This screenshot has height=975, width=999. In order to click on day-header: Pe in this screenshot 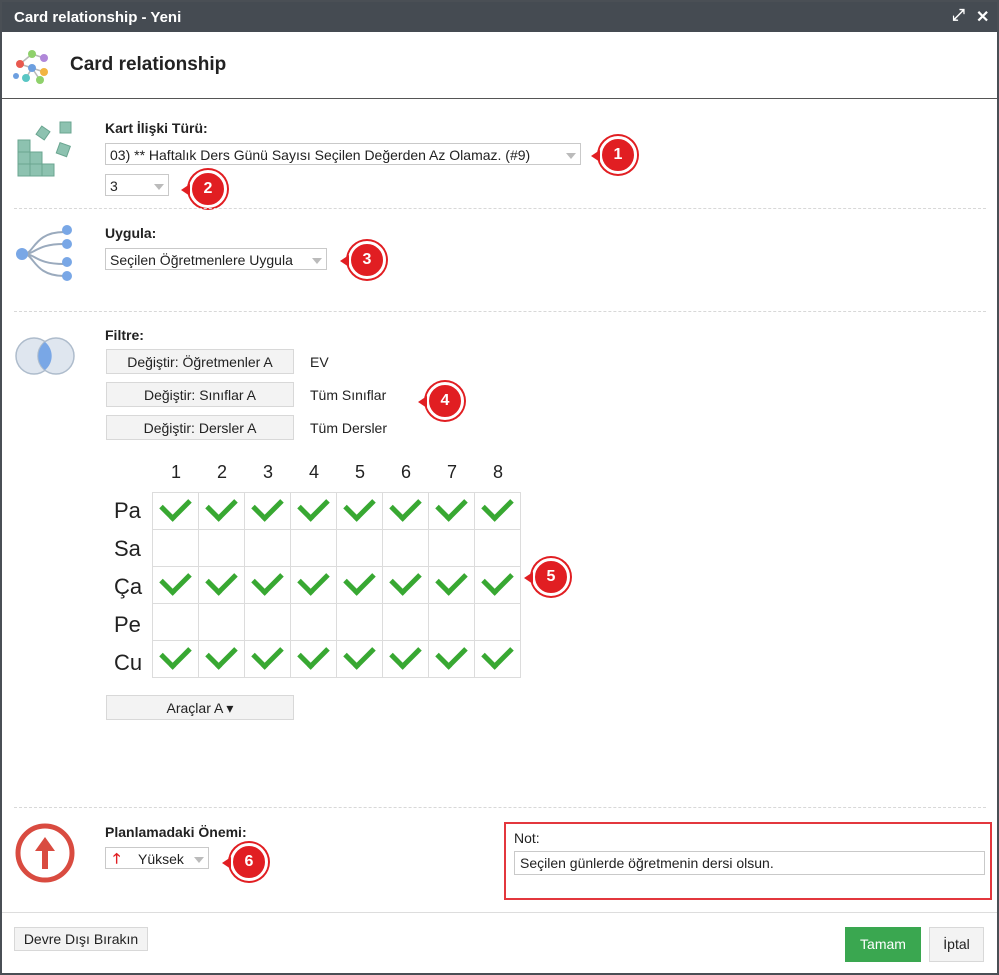, I will do `click(127, 624)`.